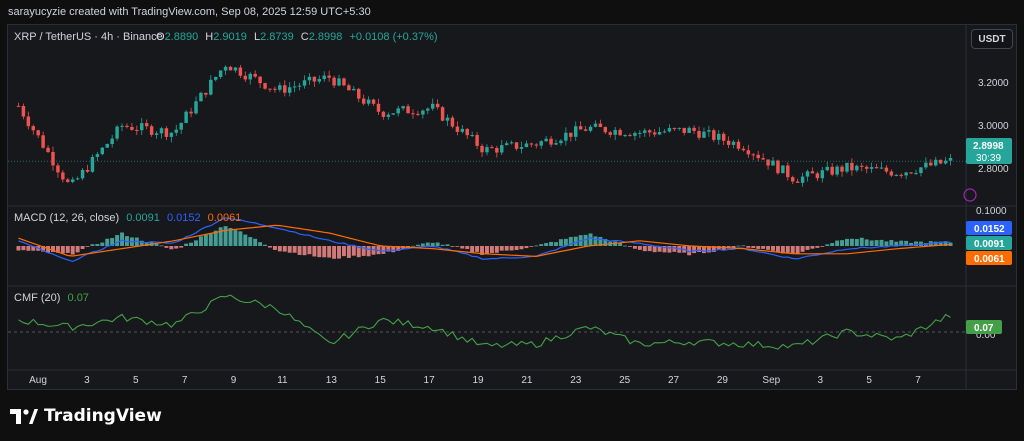  What do you see at coordinates (989, 244) in the screenshot?
I see `hist-value-text: 0.0091` at bounding box center [989, 244].